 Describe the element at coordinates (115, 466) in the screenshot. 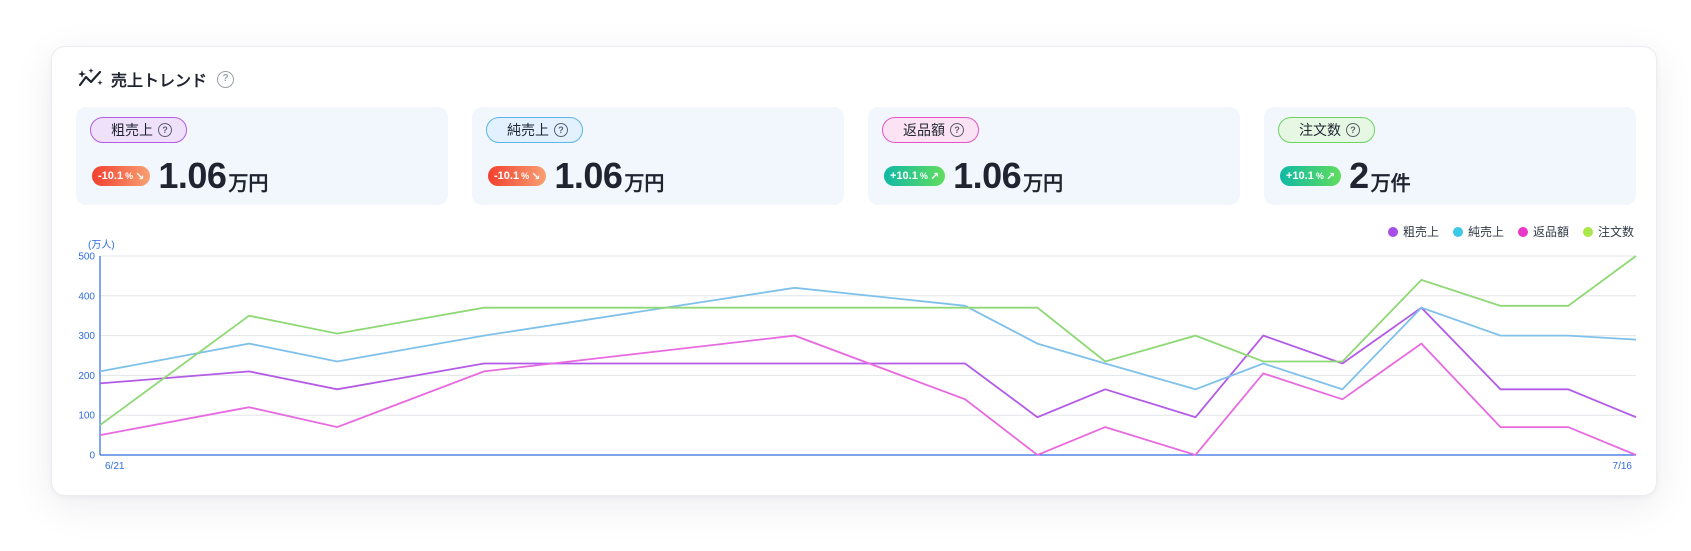

I see `x-tick-label: 6/21` at that location.